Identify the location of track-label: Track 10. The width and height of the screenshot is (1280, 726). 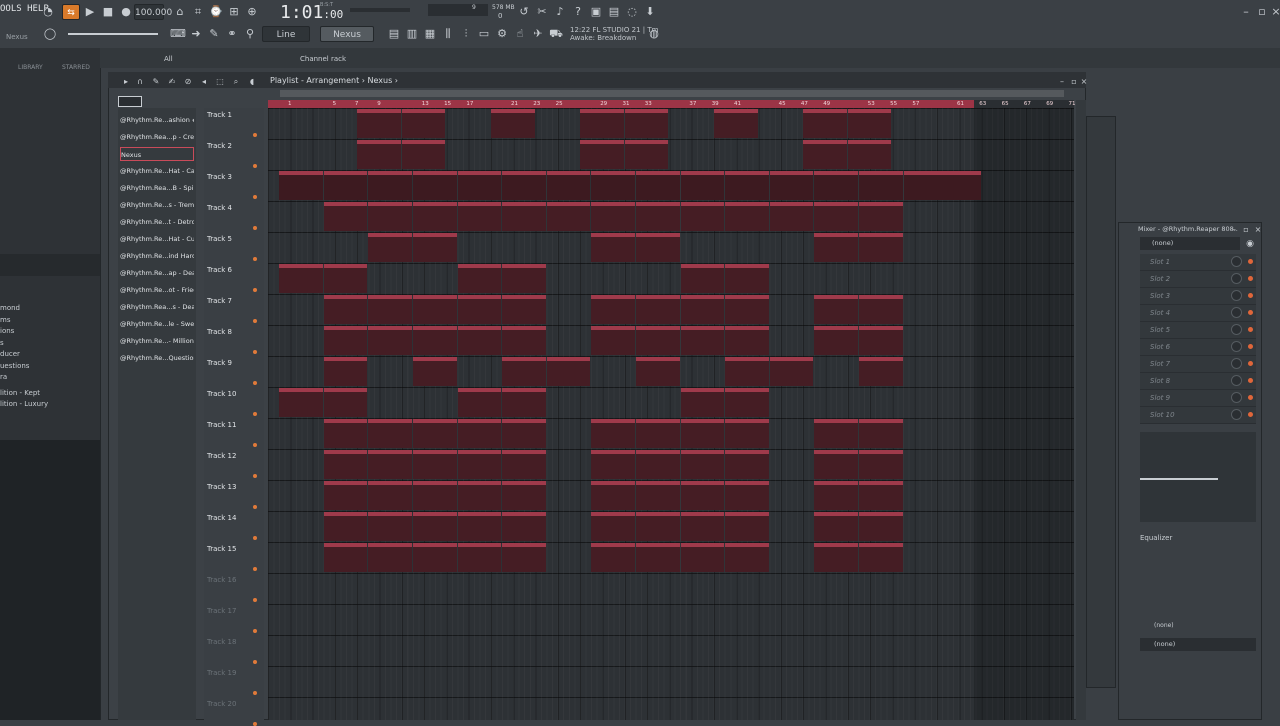
(221, 394).